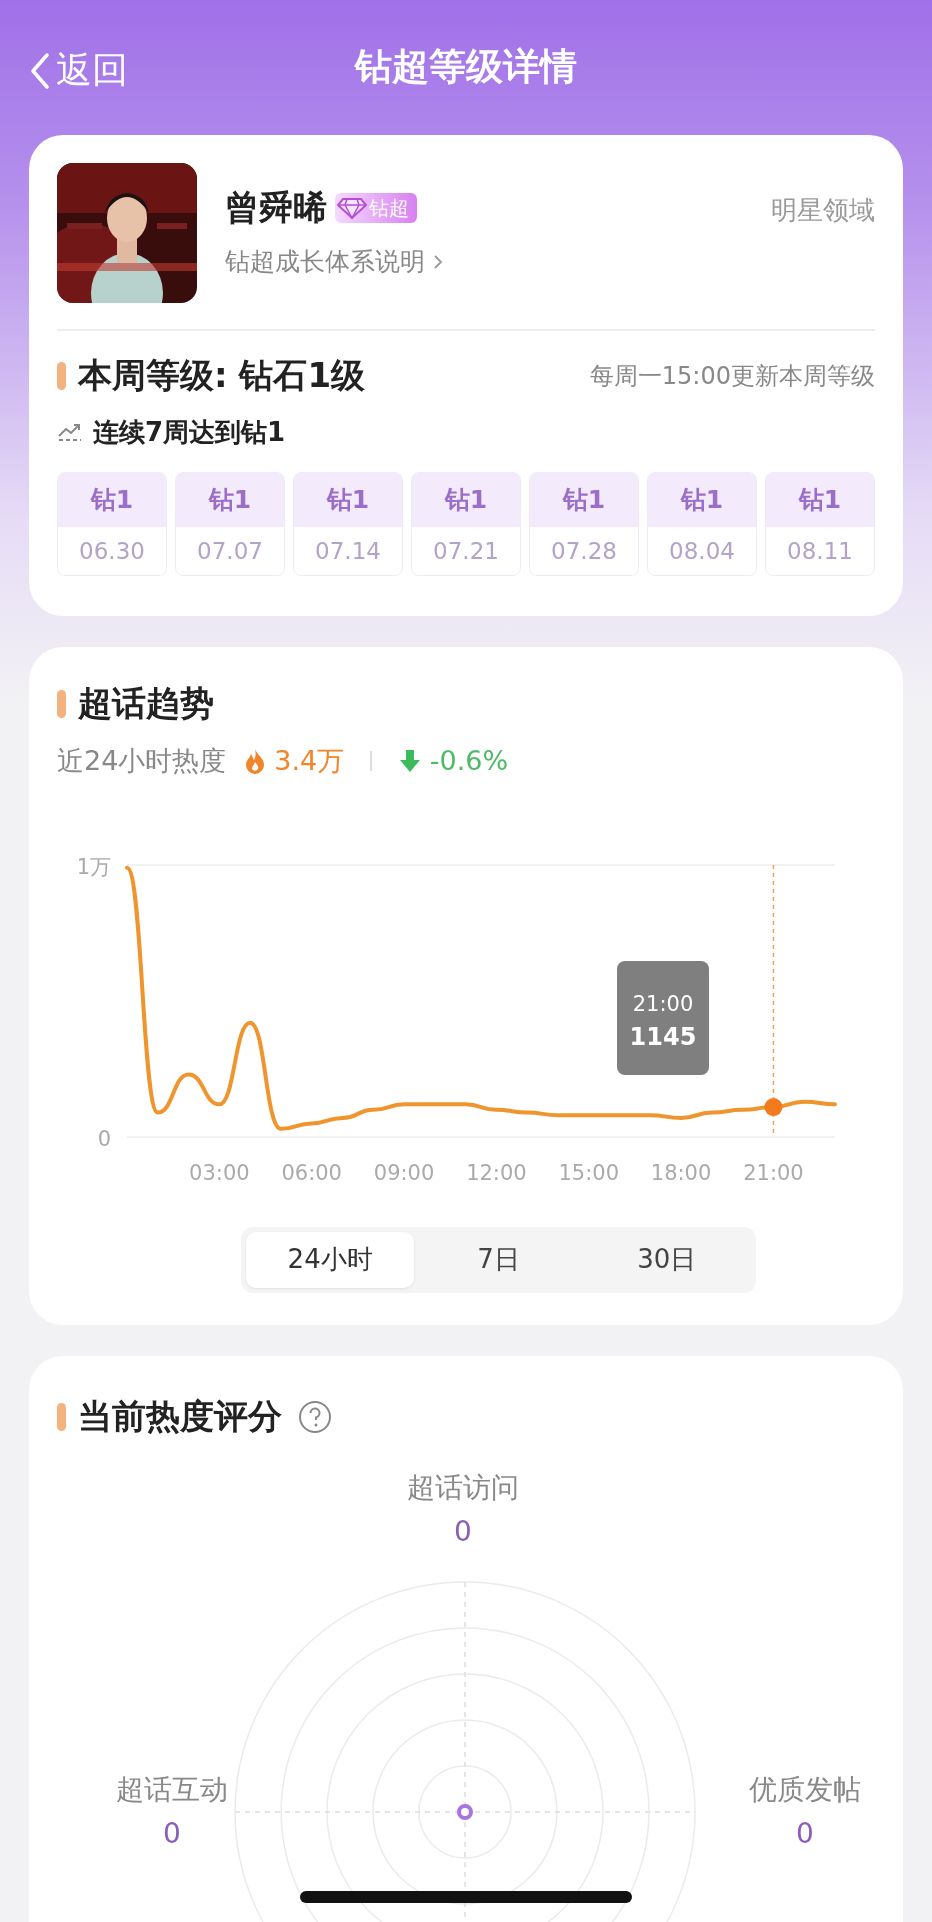 The height and width of the screenshot is (1922, 932). I want to click on y-axis-label: 1万, so click(93, 866).